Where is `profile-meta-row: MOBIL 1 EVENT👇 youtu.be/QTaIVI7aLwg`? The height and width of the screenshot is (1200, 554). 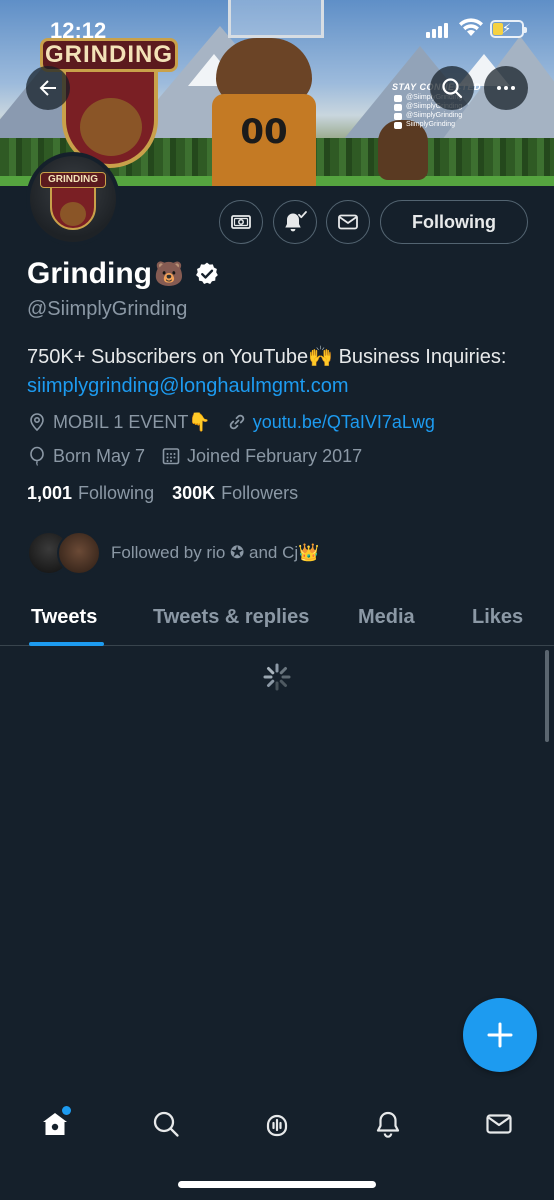
profile-meta-row: MOBIL 1 EVENT👇 youtu.be/QTaIVI7aLwg is located at coordinates (239, 422).